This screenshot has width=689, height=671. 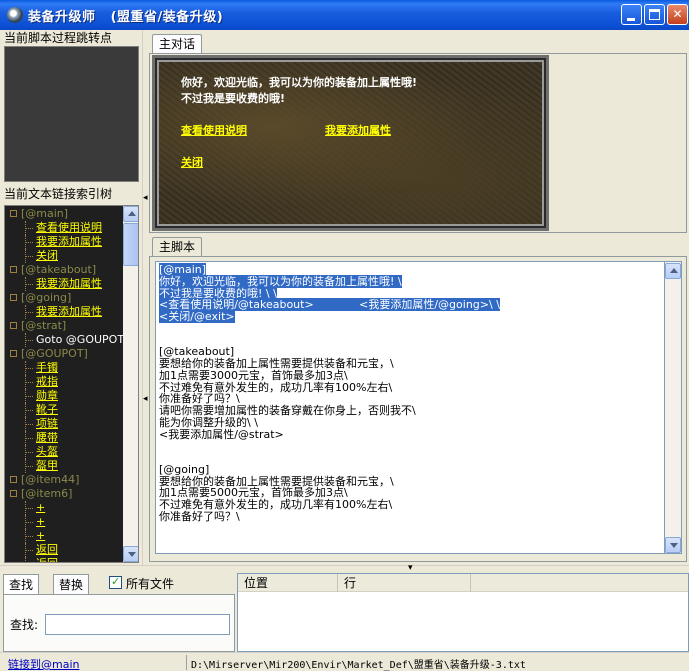 I want to click on script-line: <我要添加属性/@strat>, so click(x=411, y=434).